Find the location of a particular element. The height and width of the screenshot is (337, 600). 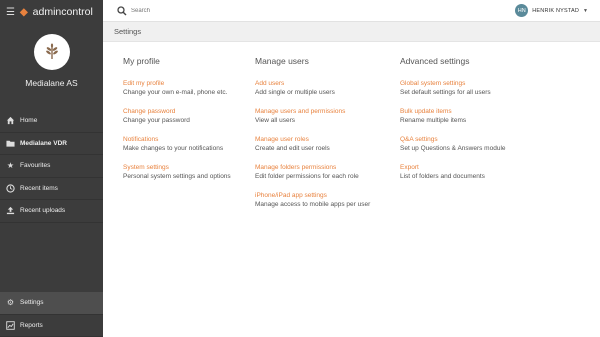

sidebar-item-settings: ⚙ Settings is located at coordinates (51, 303).